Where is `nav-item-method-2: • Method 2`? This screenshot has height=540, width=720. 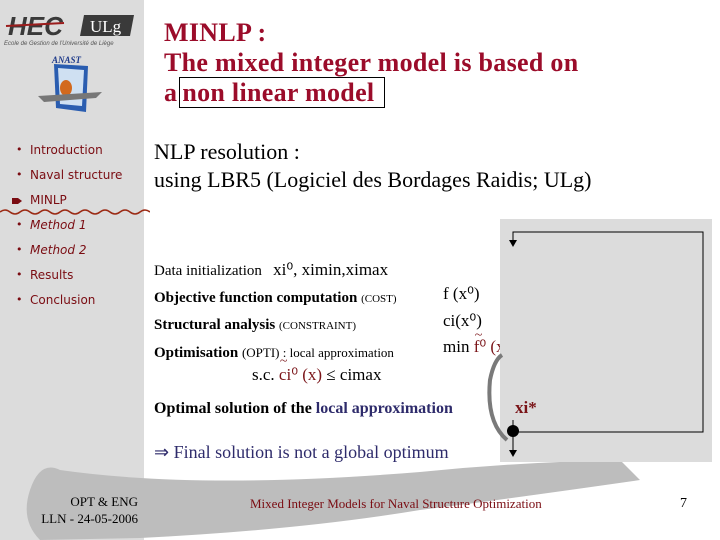
nav-item-method-2: • Method 2 is located at coordinates (68, 253).